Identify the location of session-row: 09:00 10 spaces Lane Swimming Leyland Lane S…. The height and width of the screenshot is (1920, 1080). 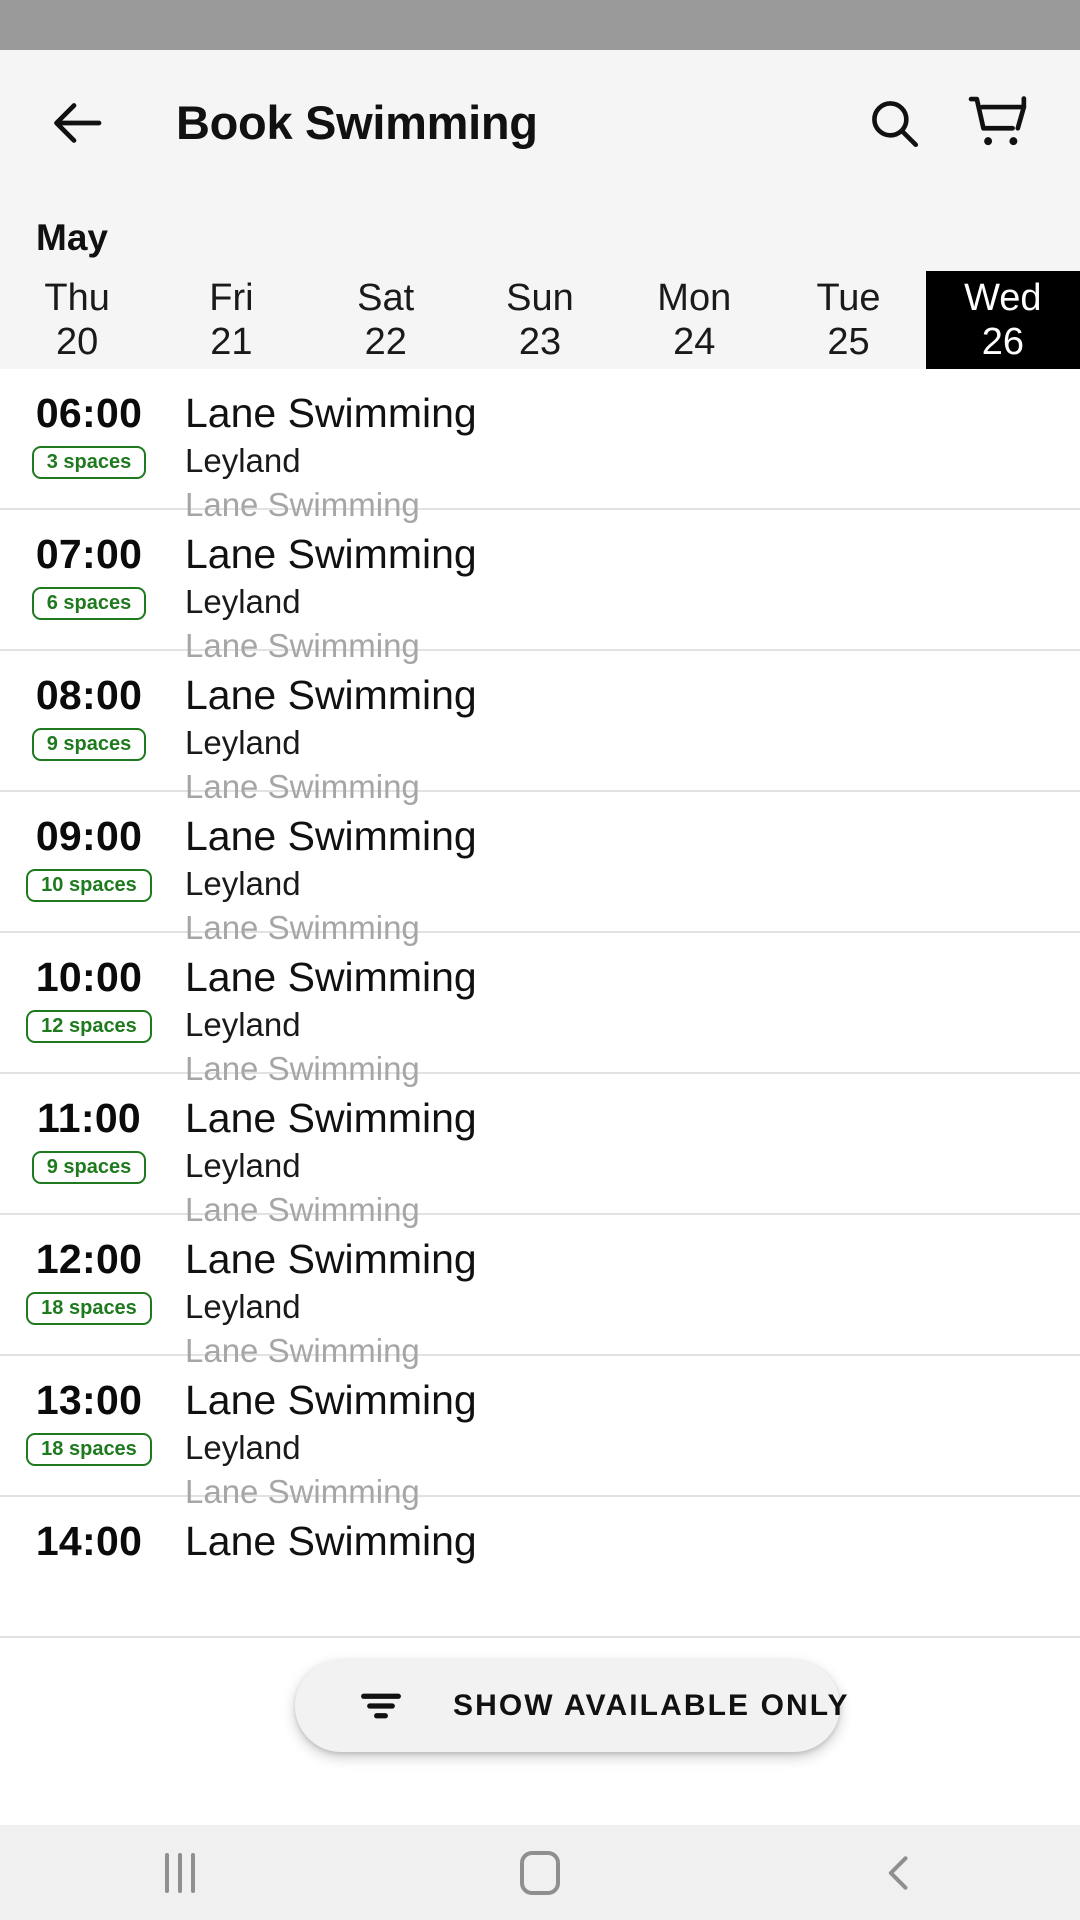
(540, 869).